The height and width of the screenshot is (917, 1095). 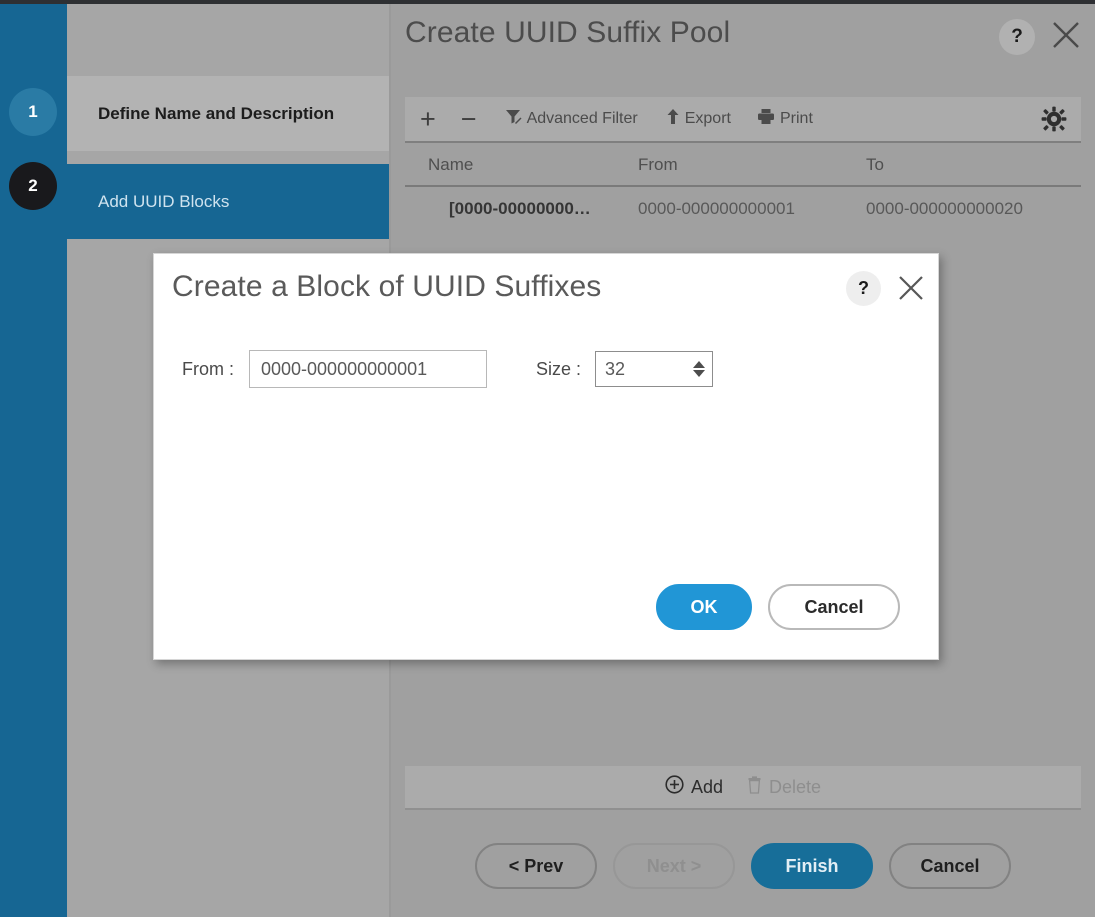 I want to click on delete-button-label: Delete, so click(x=795, y=786).